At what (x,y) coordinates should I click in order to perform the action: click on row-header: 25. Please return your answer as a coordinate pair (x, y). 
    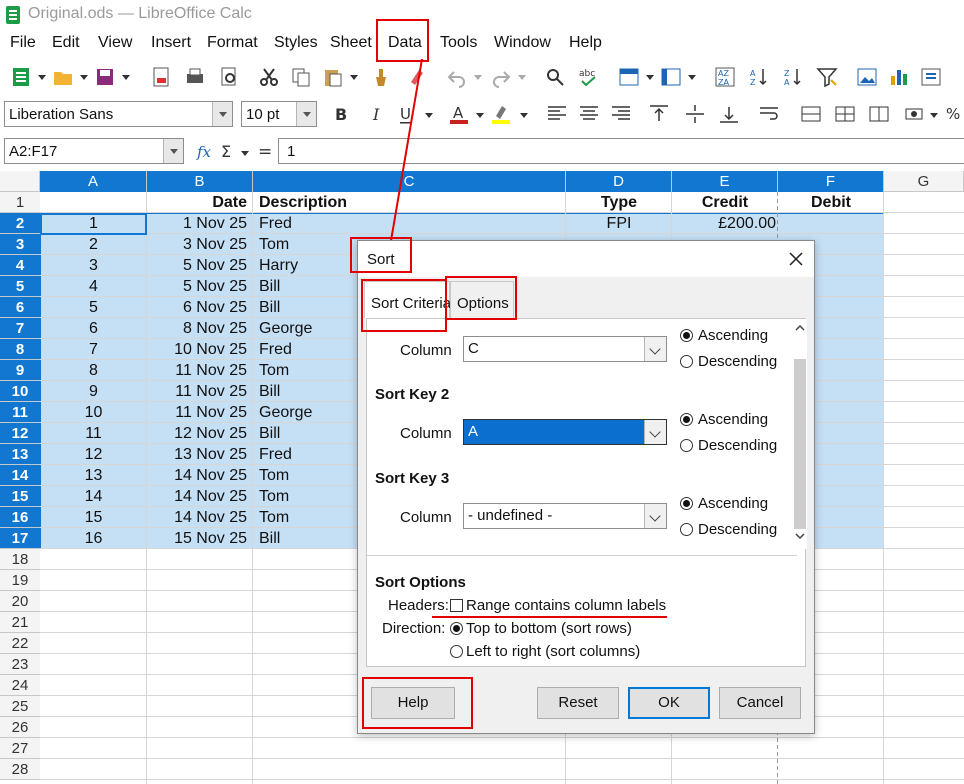
    Looking at the image, I should click on (20, 706).